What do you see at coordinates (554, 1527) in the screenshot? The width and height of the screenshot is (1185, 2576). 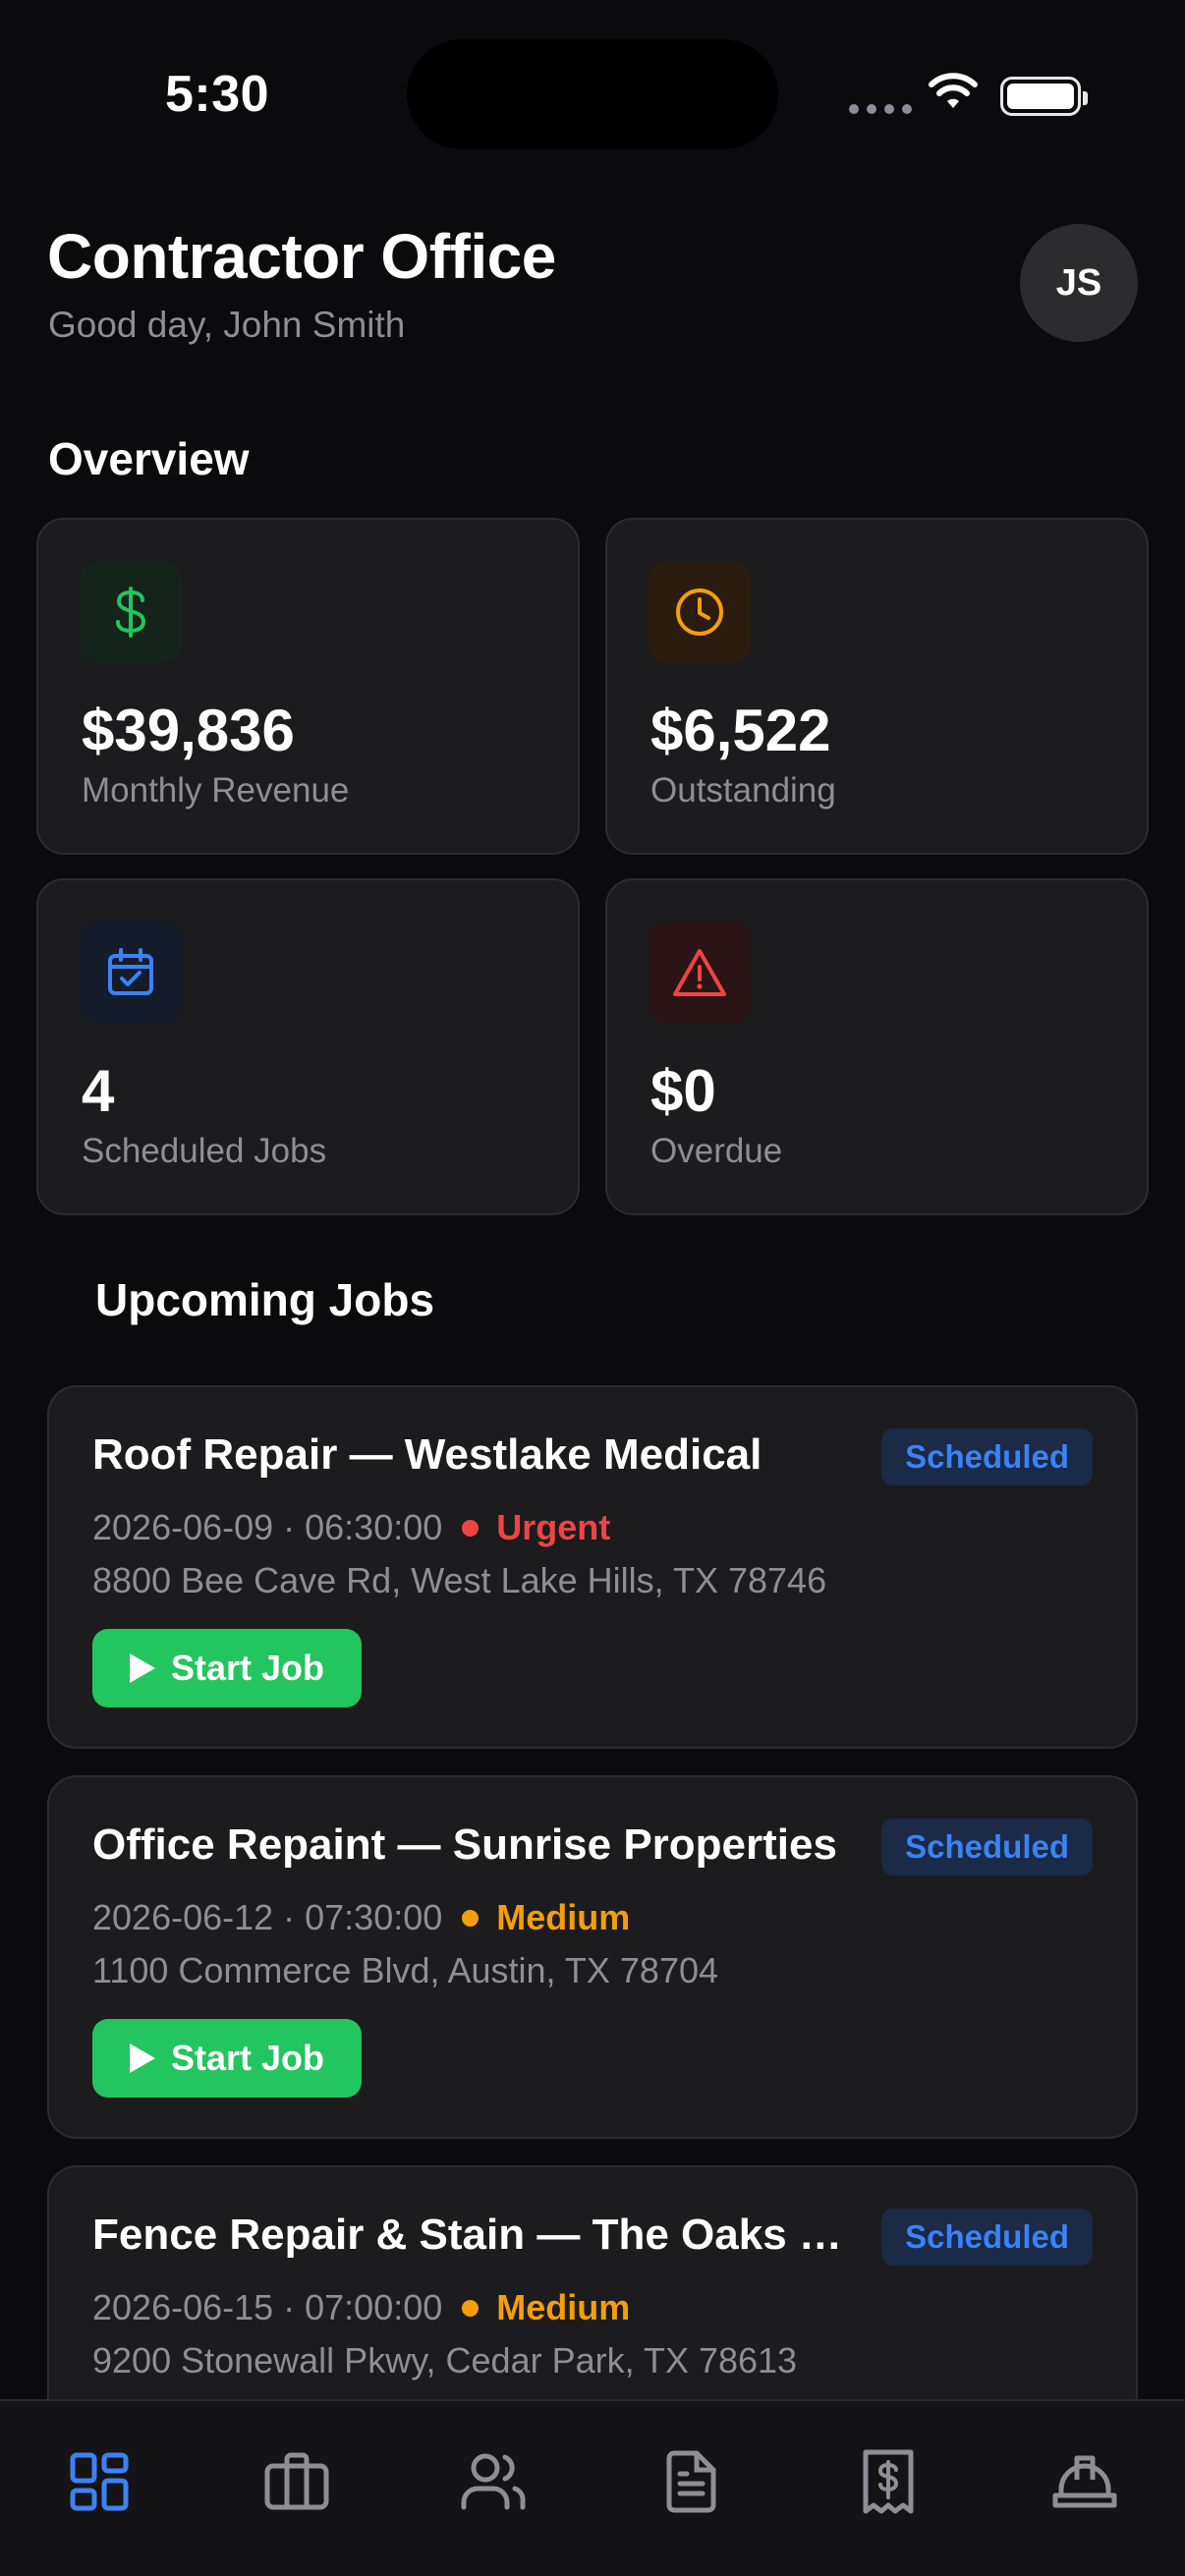 I see `priority-label: Urgent` at bounding box center [554, 1527].